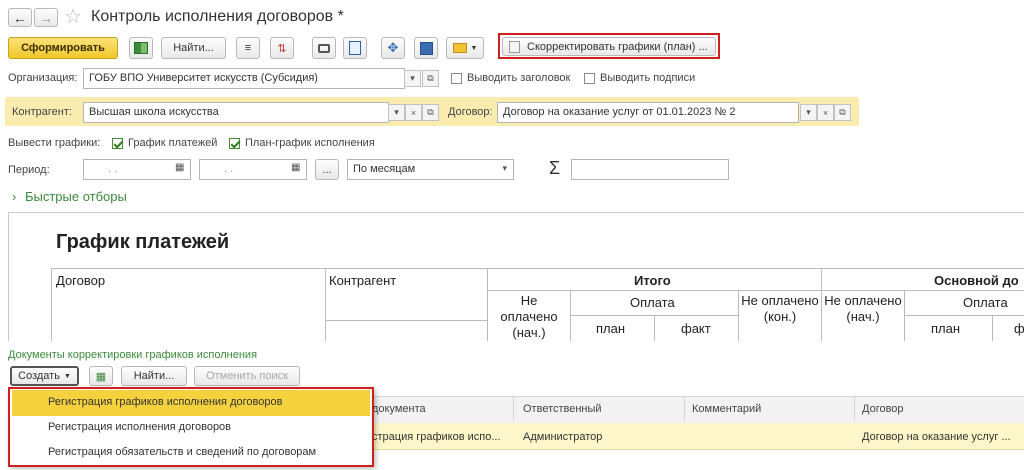  I want to click on create-button: Создать ▼, so click(44, 376).